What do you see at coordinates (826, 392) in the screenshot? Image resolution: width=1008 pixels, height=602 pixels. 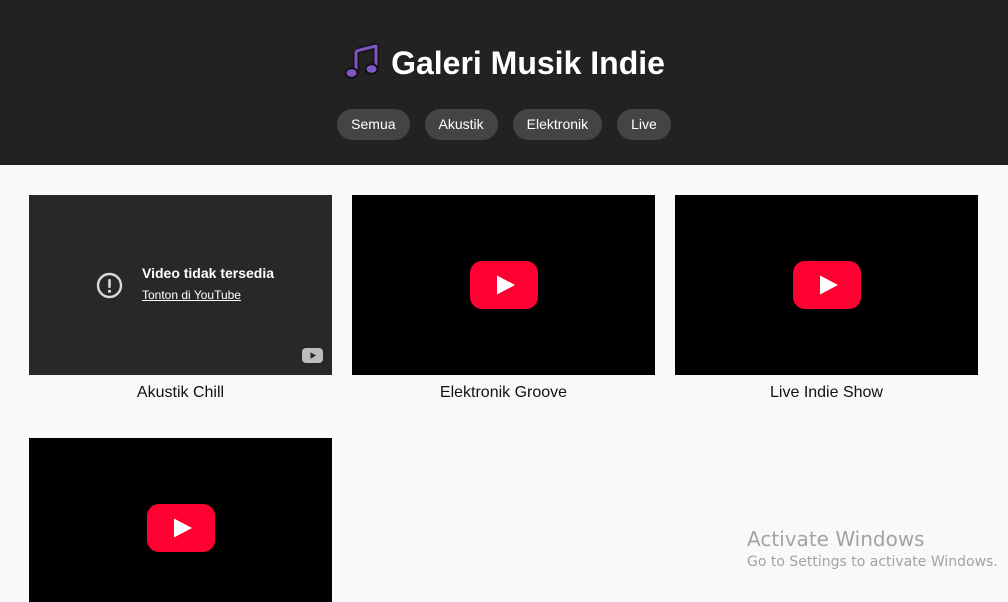 I see `video-title: Live Indie Show` at bounding box center [826, 392].